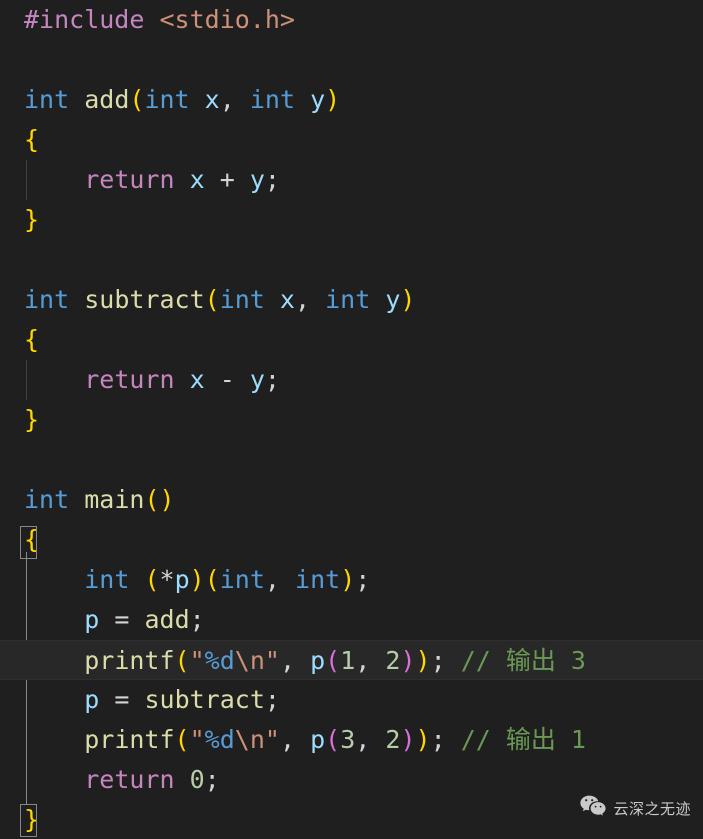  What do you see at coordinates (351, 620) in the screenshot?
I see `code-line-16: p = add;` at bounding box center [351, 620].